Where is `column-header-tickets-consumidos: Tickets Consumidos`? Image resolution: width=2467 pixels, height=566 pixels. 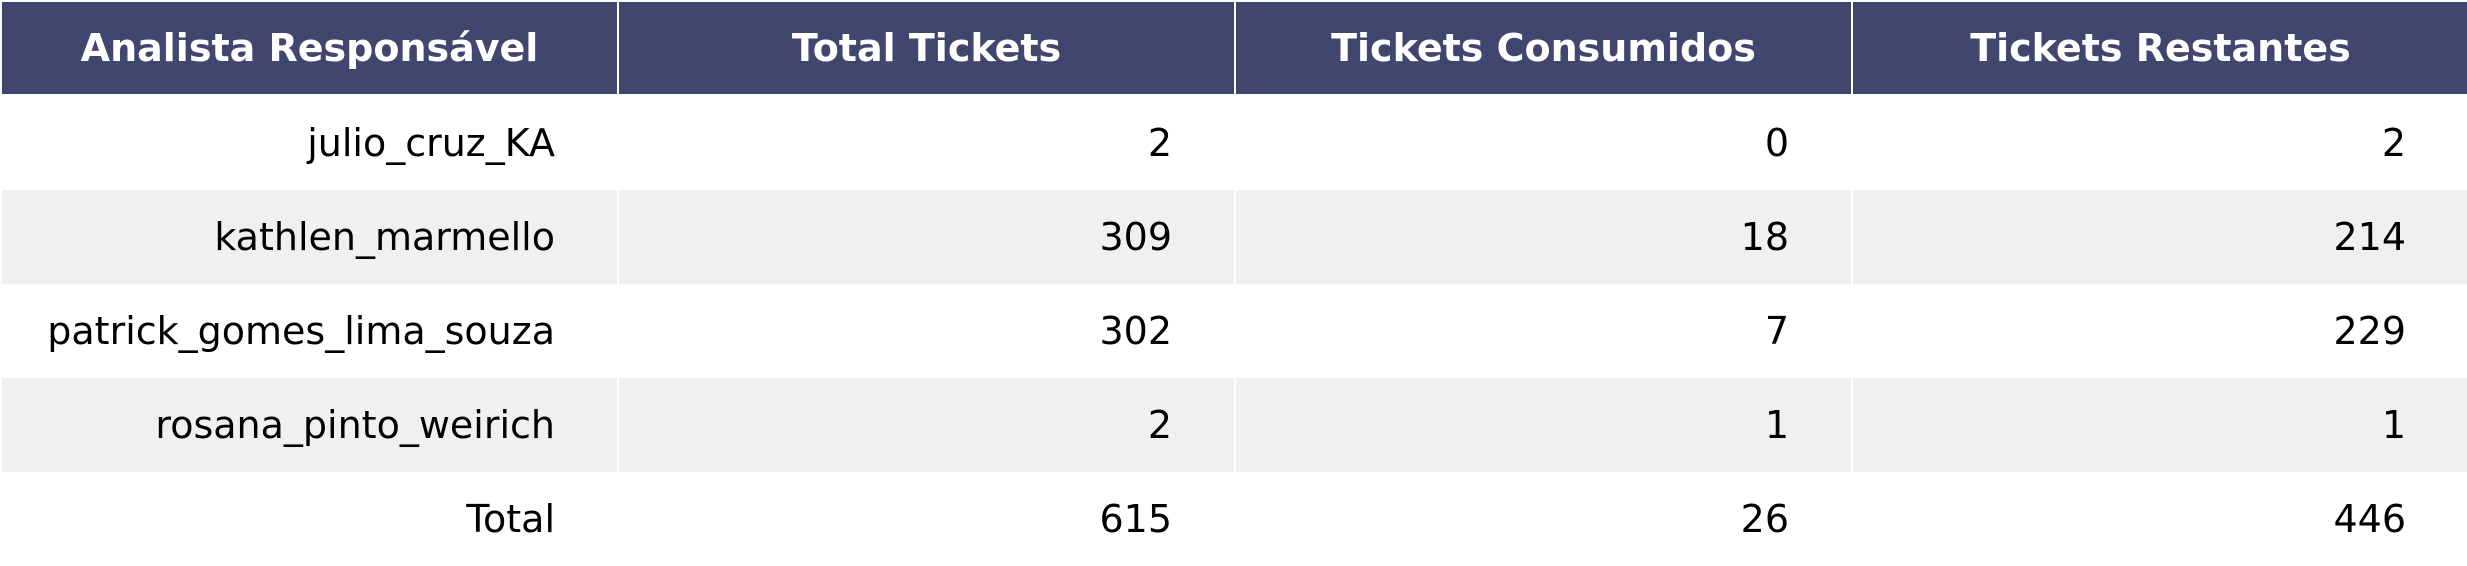
column-header-tickets-consumidos: Tickets Consumidos is located at coordinates (1543, 48).